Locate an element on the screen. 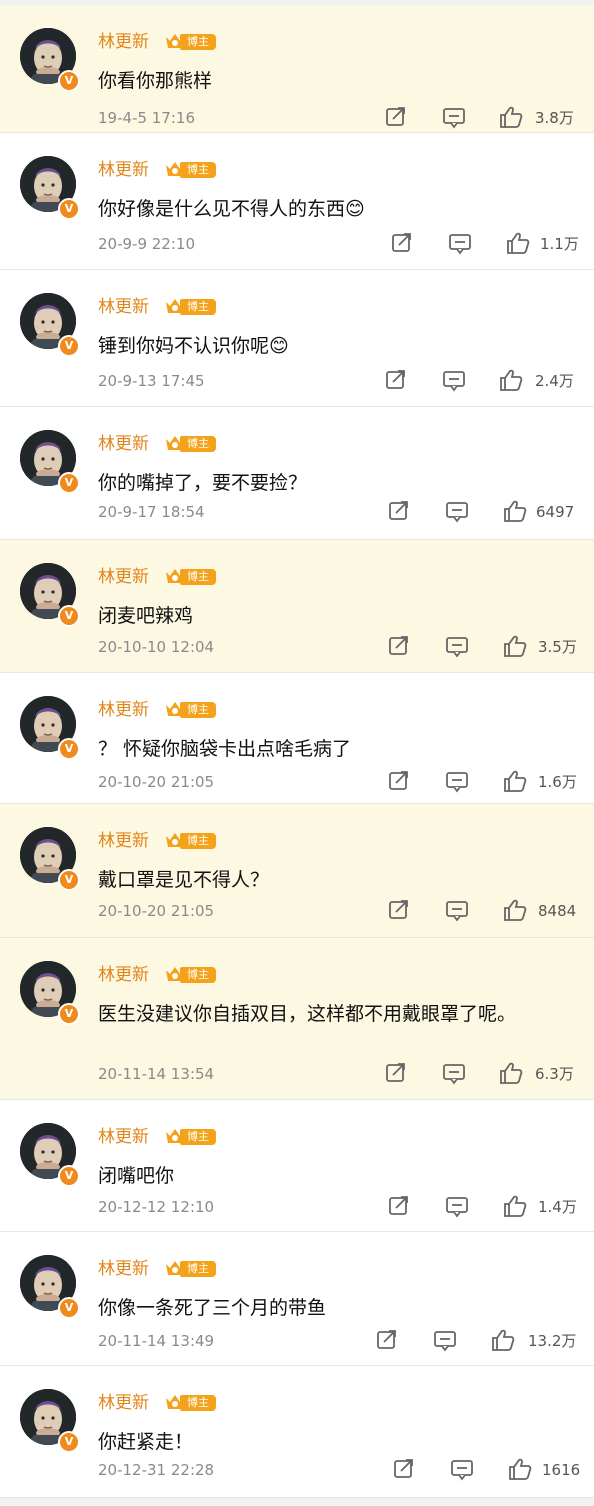 This screenshot has height=1506, width=594. comment-timestamp: 20-12-31 22:28 is located at coordinates (156, 1470).